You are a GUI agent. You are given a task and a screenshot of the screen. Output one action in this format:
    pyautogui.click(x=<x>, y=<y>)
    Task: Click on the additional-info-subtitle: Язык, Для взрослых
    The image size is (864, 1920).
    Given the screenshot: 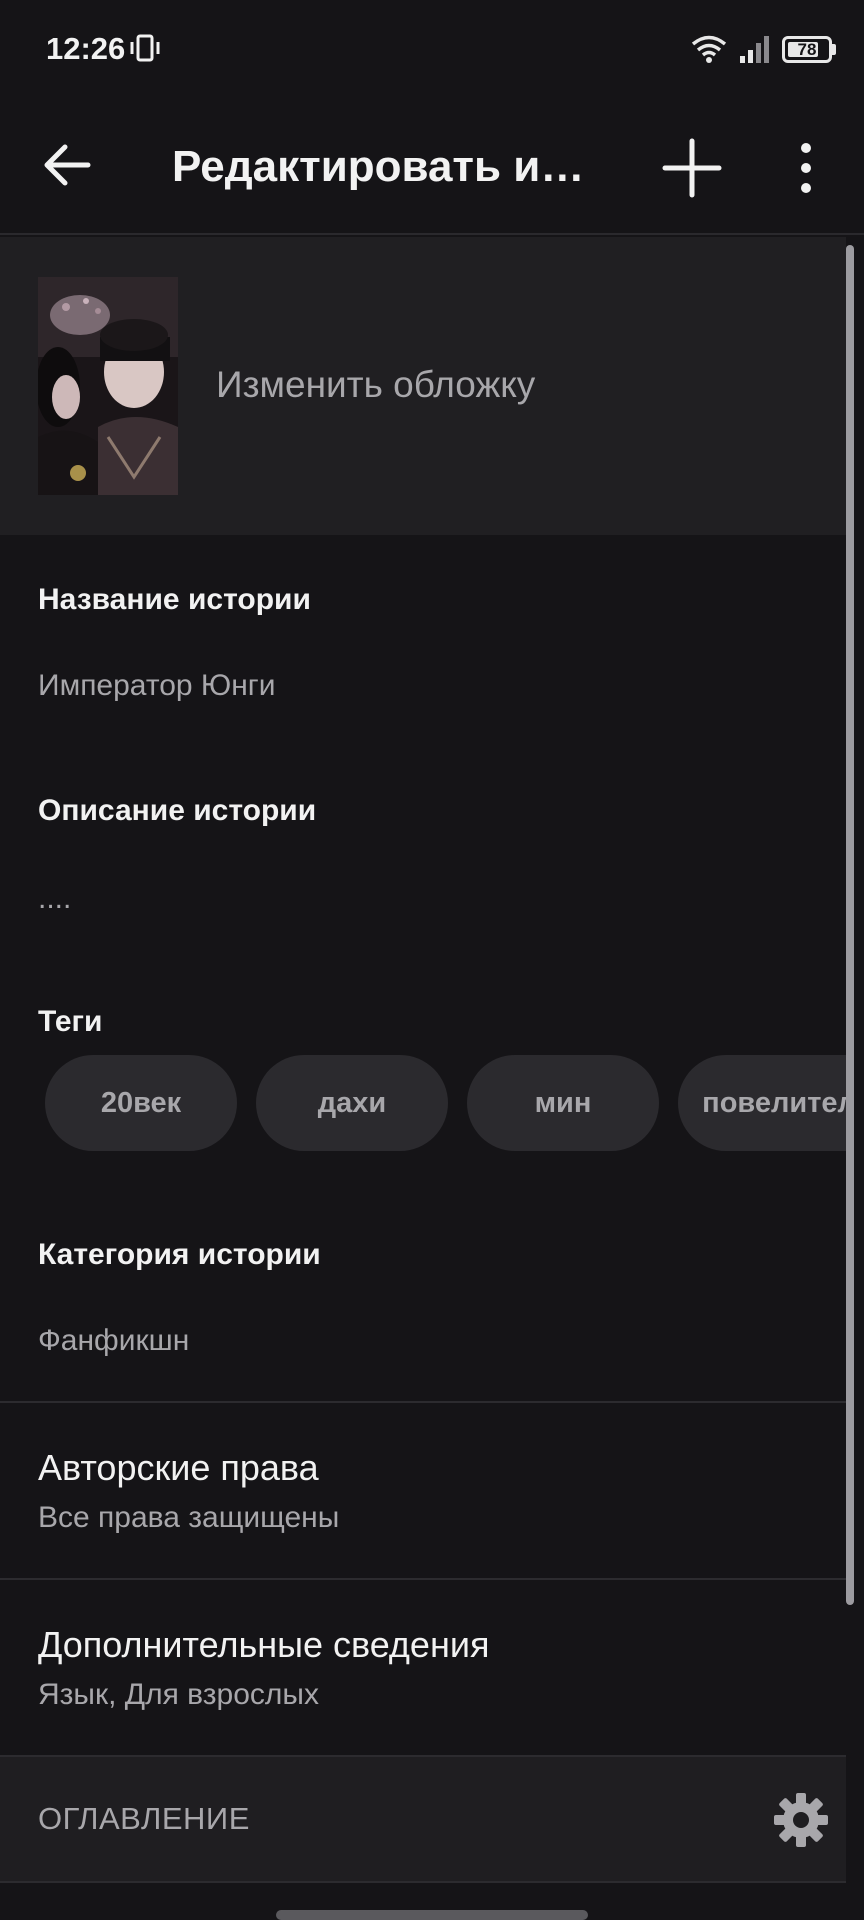 What is the action you would take?
    pyautogui.click(x=178, y=1694)
    